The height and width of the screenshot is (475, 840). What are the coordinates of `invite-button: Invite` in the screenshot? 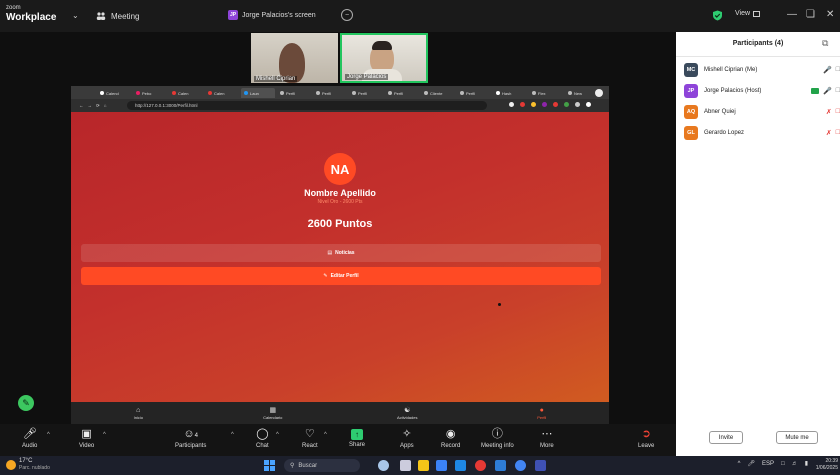 It's located at (726, 437).